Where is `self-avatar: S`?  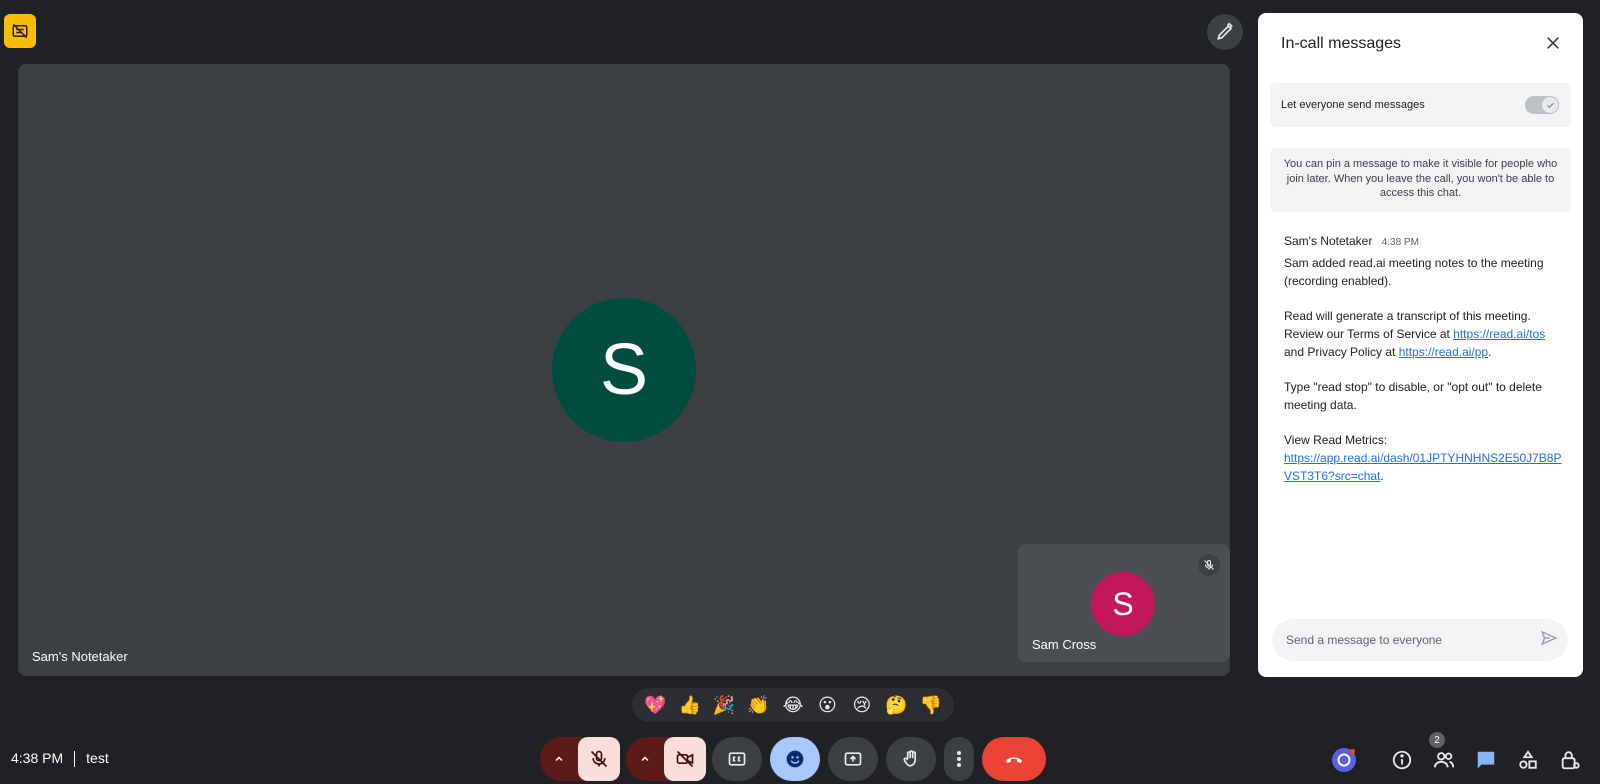 self-avatar: S is located at coordinates (1123, 604).